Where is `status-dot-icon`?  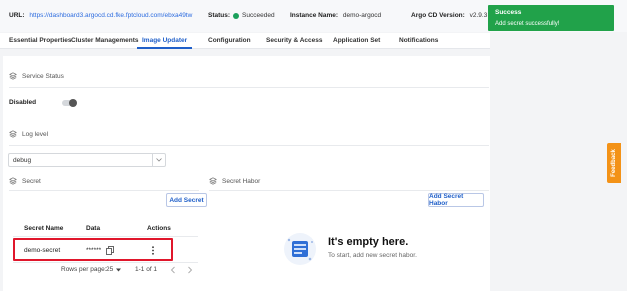
status-dot-icon is located at coordinates (236, 15).